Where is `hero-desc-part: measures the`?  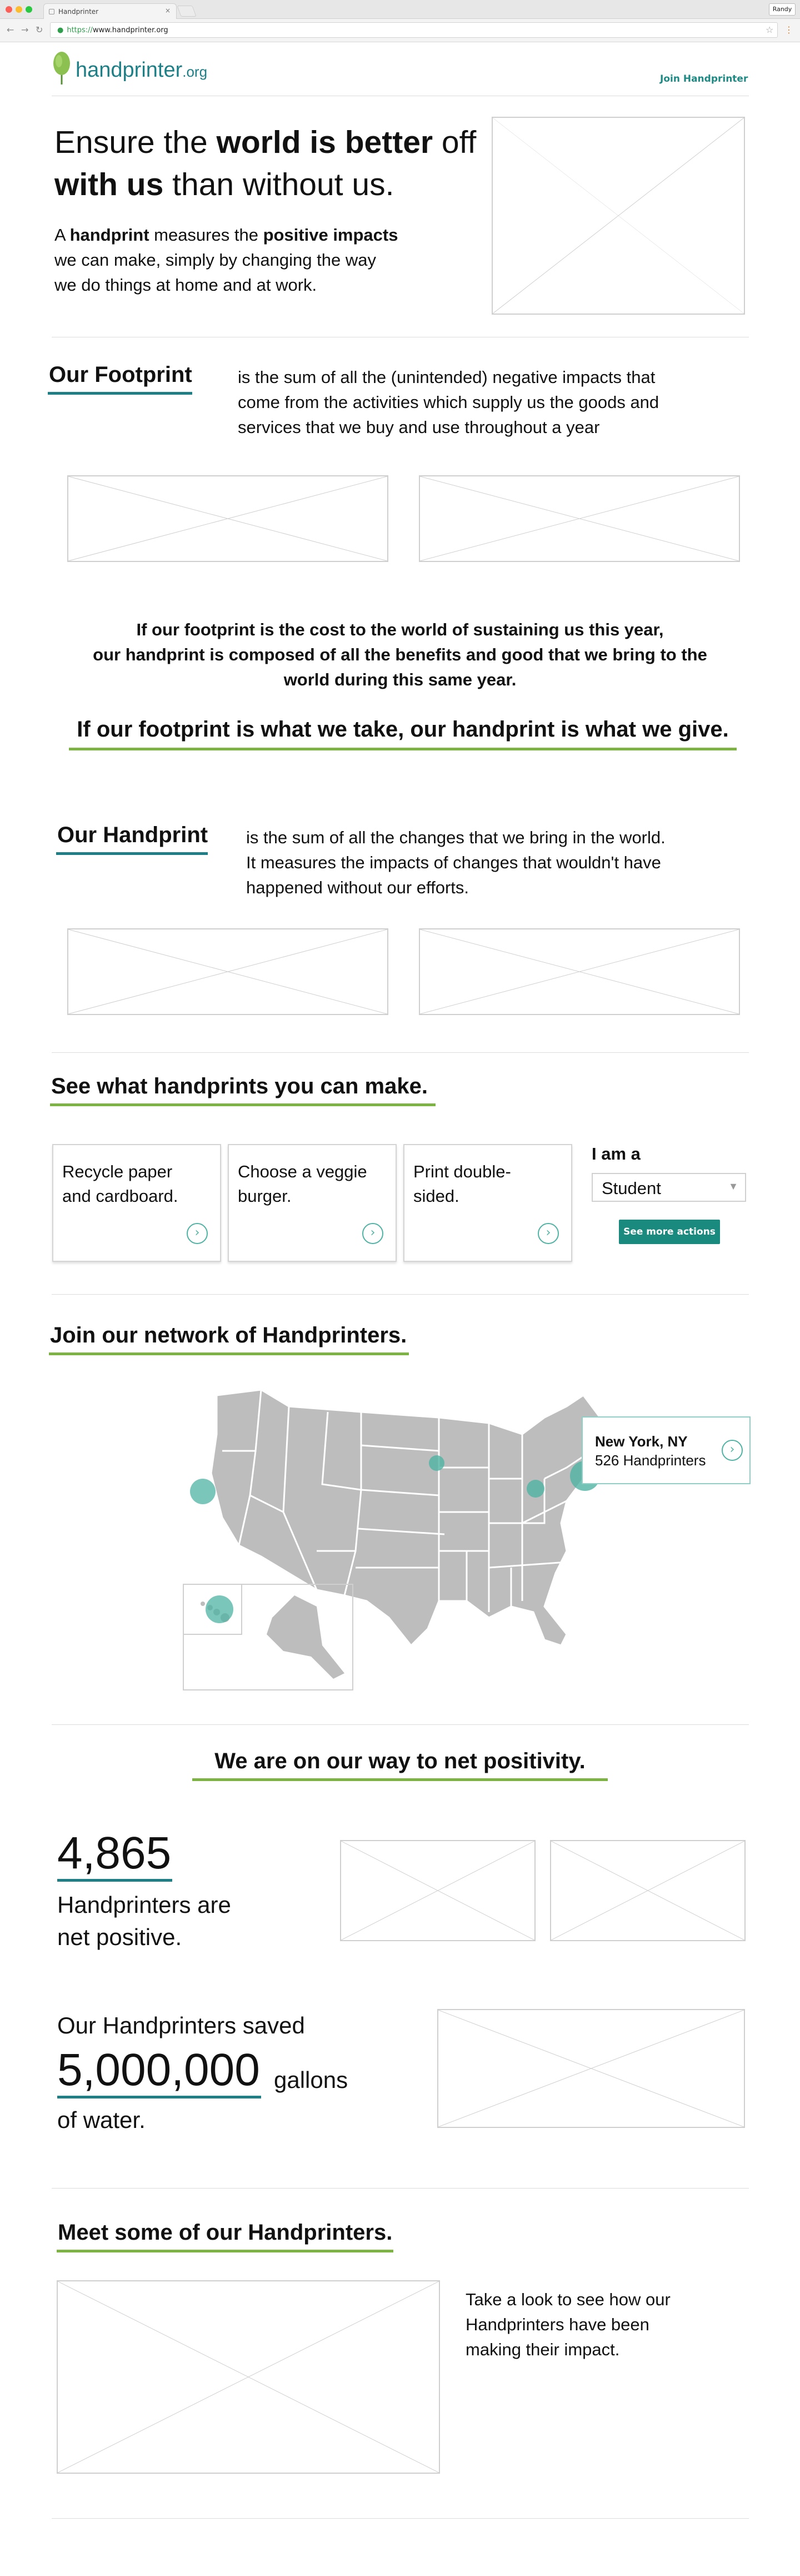 hero-desc-part: measures the is located at coordinates (206, 235).